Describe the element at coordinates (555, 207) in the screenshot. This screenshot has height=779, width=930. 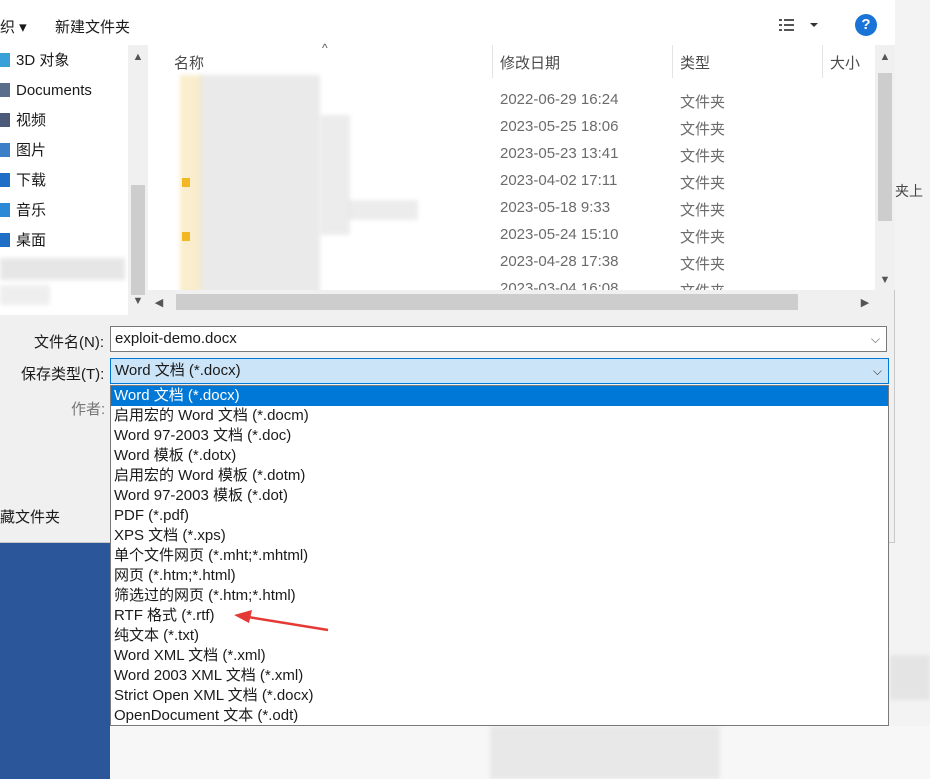
I see `row-date: 2023-05-18 9:33` at that location.